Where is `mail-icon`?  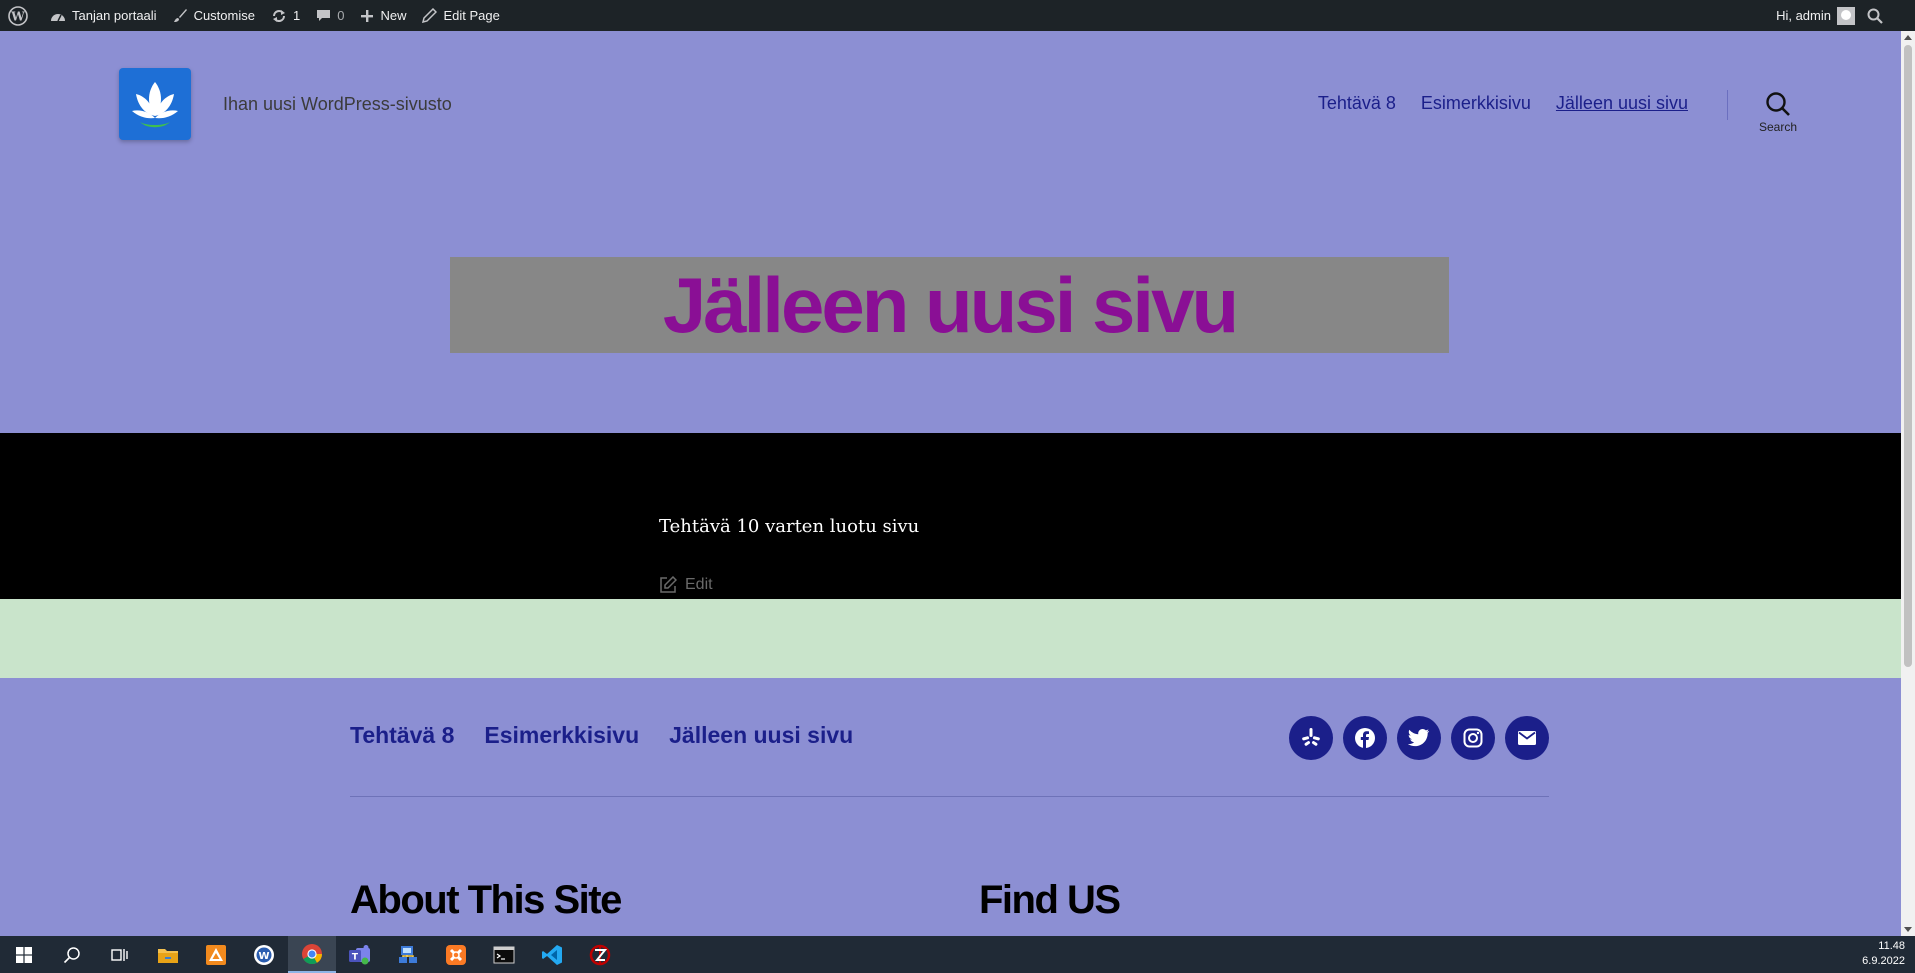
mail-icon is located at coordinates (1527, 738).